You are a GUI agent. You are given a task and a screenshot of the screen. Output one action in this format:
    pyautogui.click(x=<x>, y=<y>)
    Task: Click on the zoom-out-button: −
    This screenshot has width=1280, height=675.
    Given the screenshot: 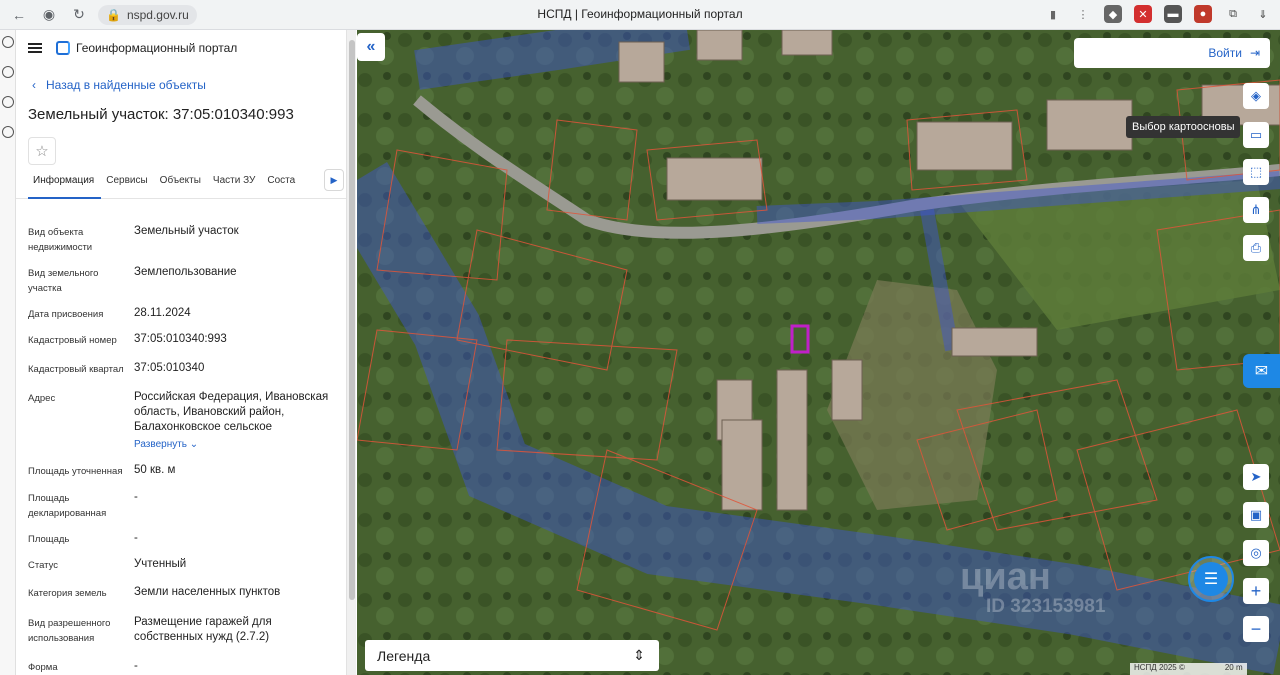 What is the action you would take?
    pyautogui.click(x=1256, y=629)
    